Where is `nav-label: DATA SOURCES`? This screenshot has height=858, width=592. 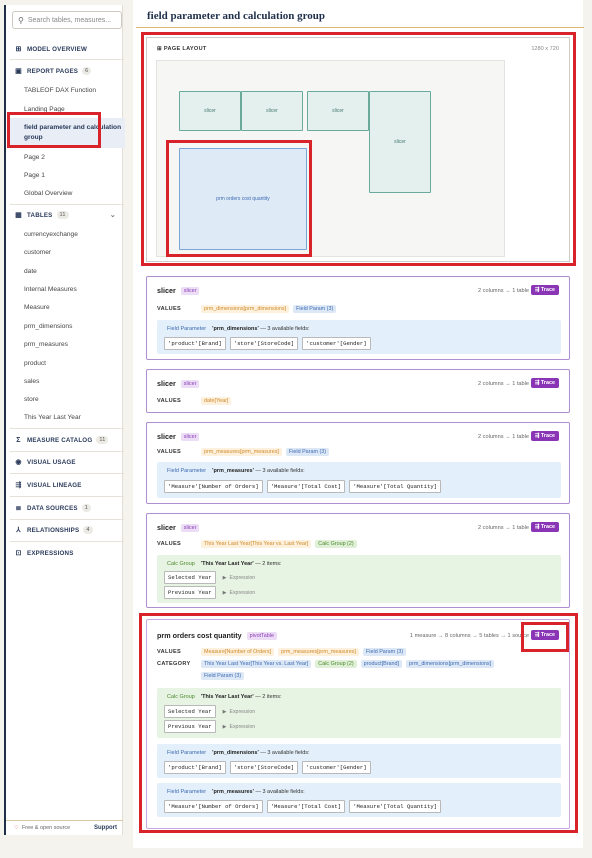 nav-label: DATA SOURCES is located at coordinates (52, 508).